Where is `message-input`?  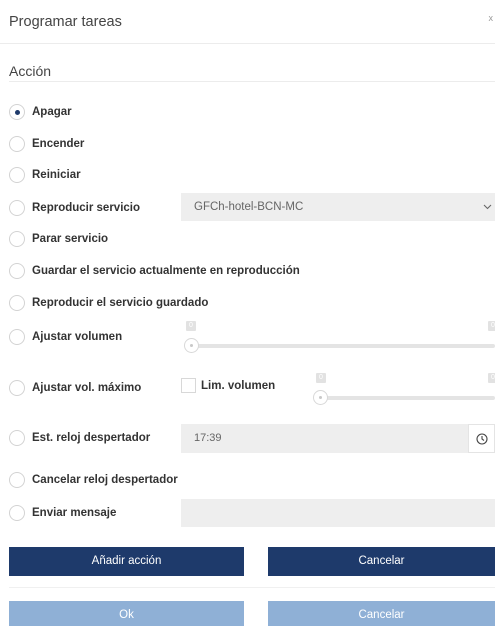 message-input is located at coordinates (338, 513).